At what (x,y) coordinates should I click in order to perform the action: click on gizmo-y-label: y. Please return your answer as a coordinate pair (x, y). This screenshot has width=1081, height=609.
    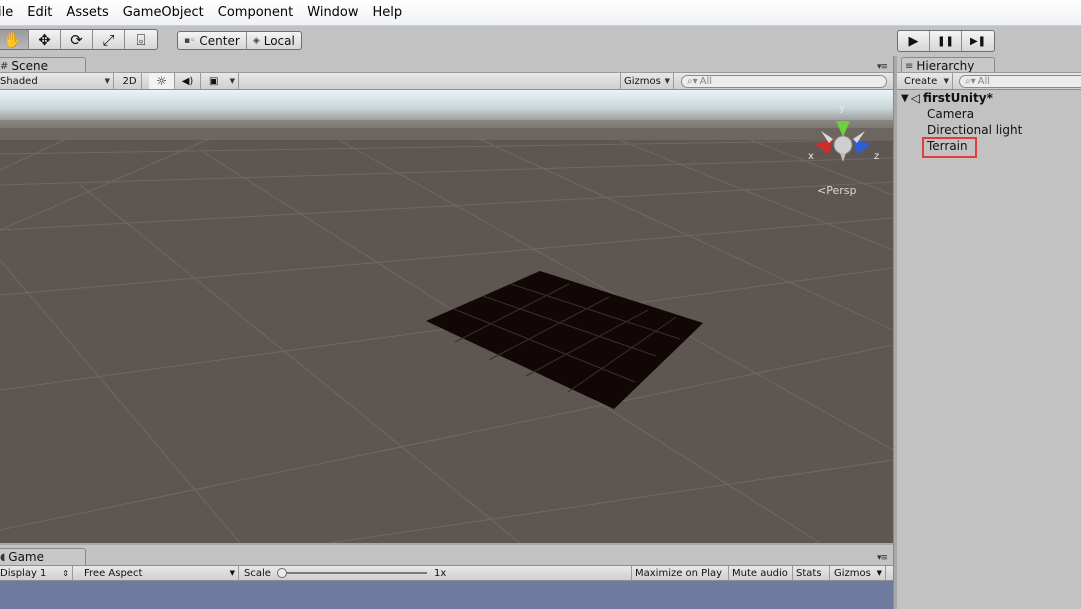
    Looking at the image, I should click on (842, 108).